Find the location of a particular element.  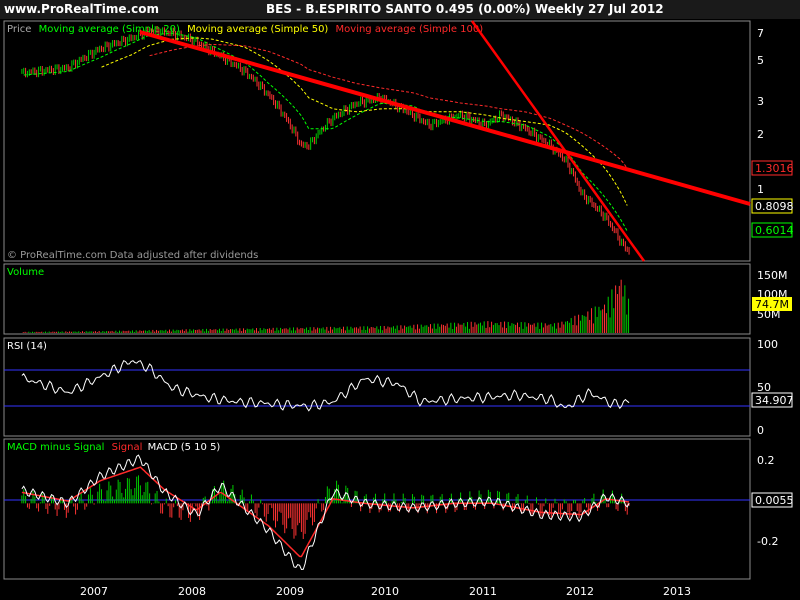

rsi-ytick-50: 50 is located at coordinates (764, 387).